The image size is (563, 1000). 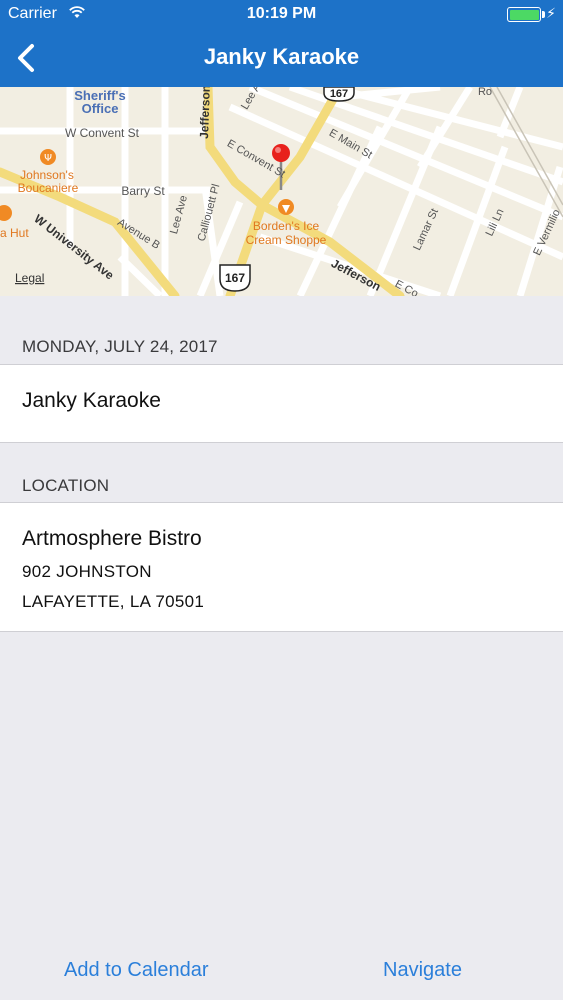 I want to click on battery-tip, so click(x=543, y=14).